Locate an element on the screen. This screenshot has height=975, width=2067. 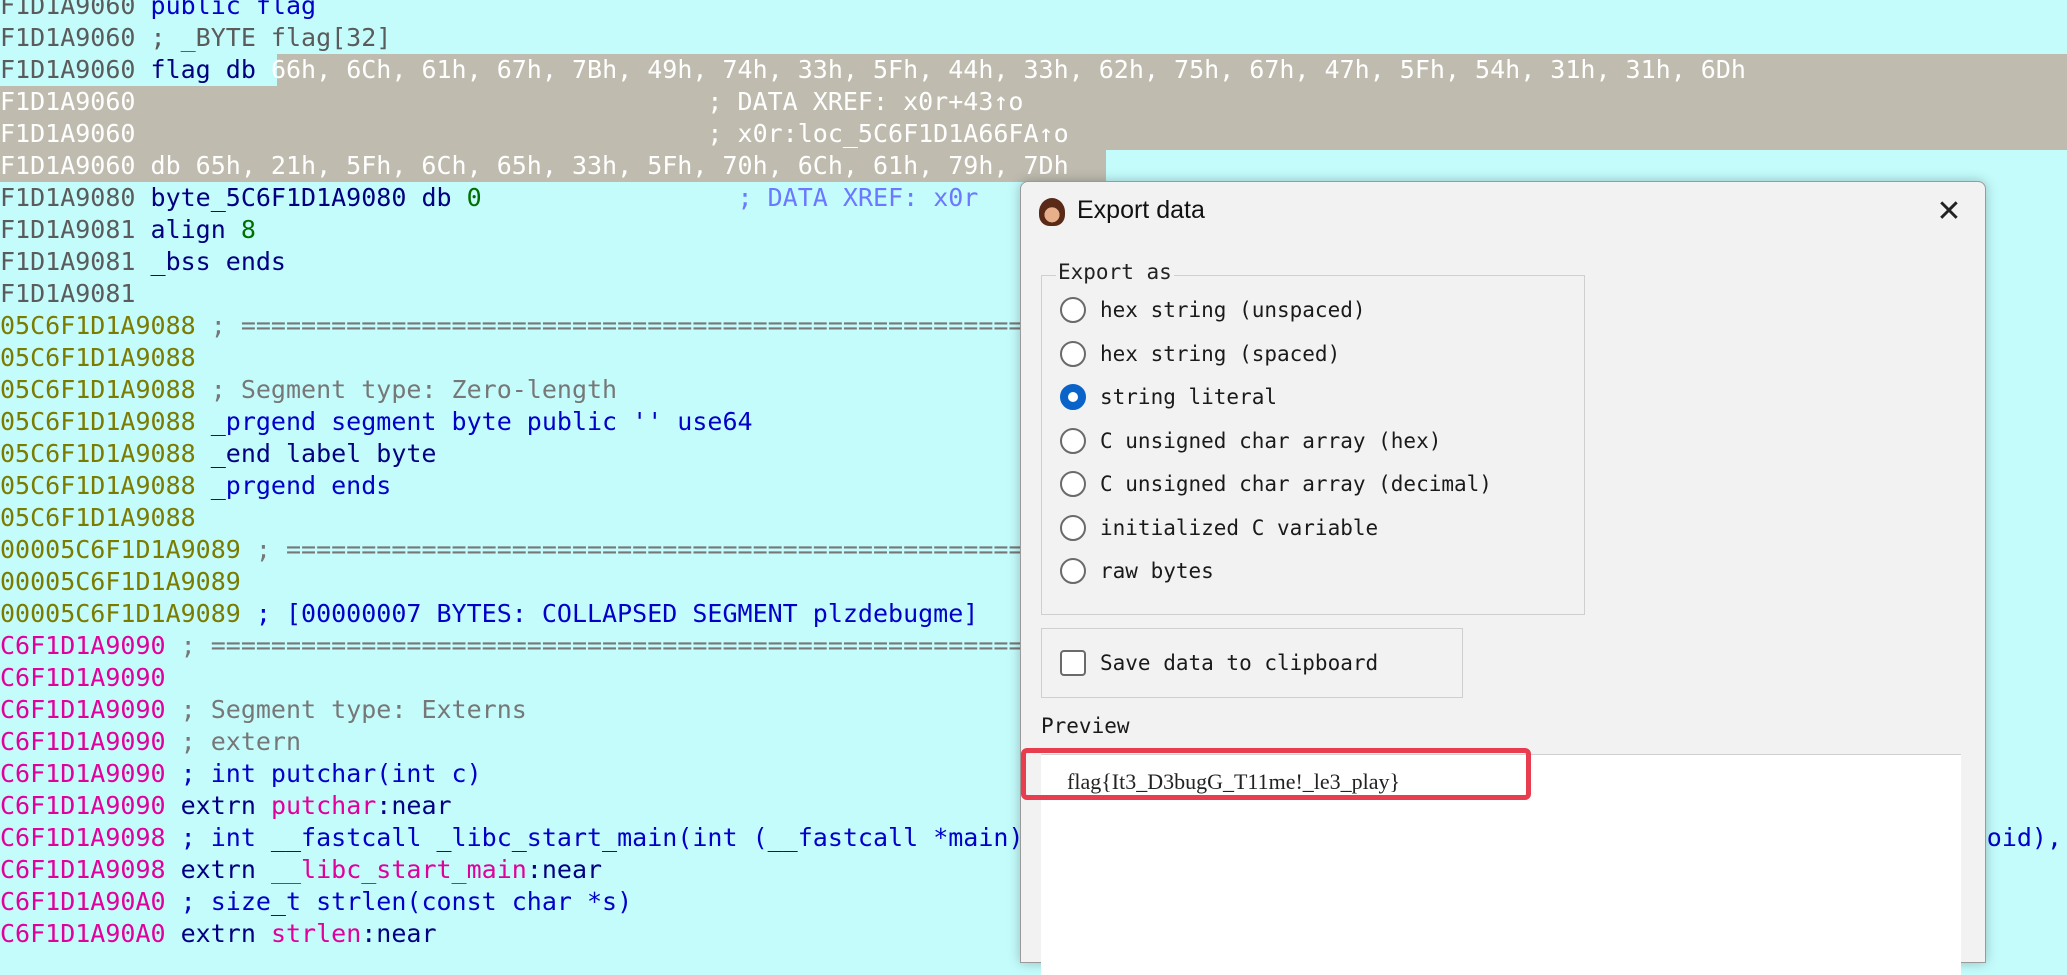
code-token: putchar is located at coordinates (323, 805).